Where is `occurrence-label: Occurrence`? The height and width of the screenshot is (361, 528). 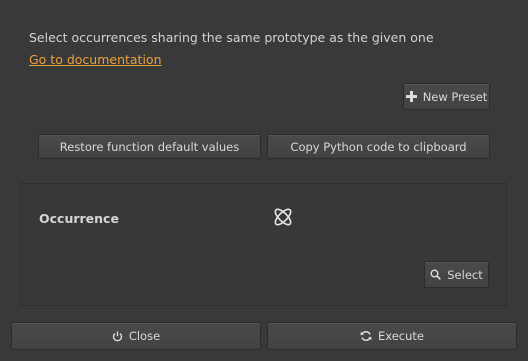 occurrence-label: Occurrence is located at coordinates (79, 218).